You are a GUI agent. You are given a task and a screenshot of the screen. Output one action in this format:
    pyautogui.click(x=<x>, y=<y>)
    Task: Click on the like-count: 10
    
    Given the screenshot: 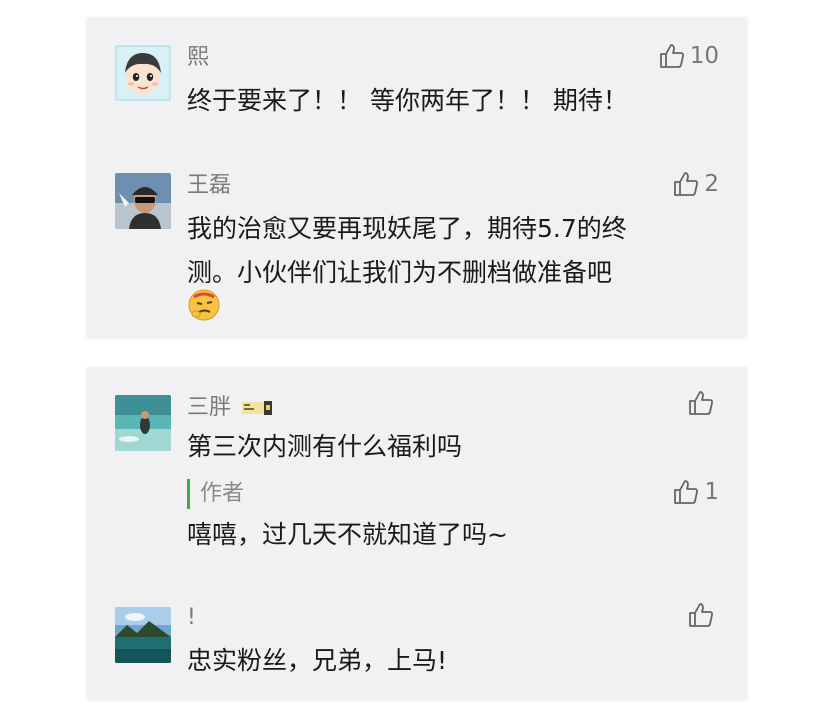 What is the action you would take?
    pyautogui.click(x=704, y=56)
    